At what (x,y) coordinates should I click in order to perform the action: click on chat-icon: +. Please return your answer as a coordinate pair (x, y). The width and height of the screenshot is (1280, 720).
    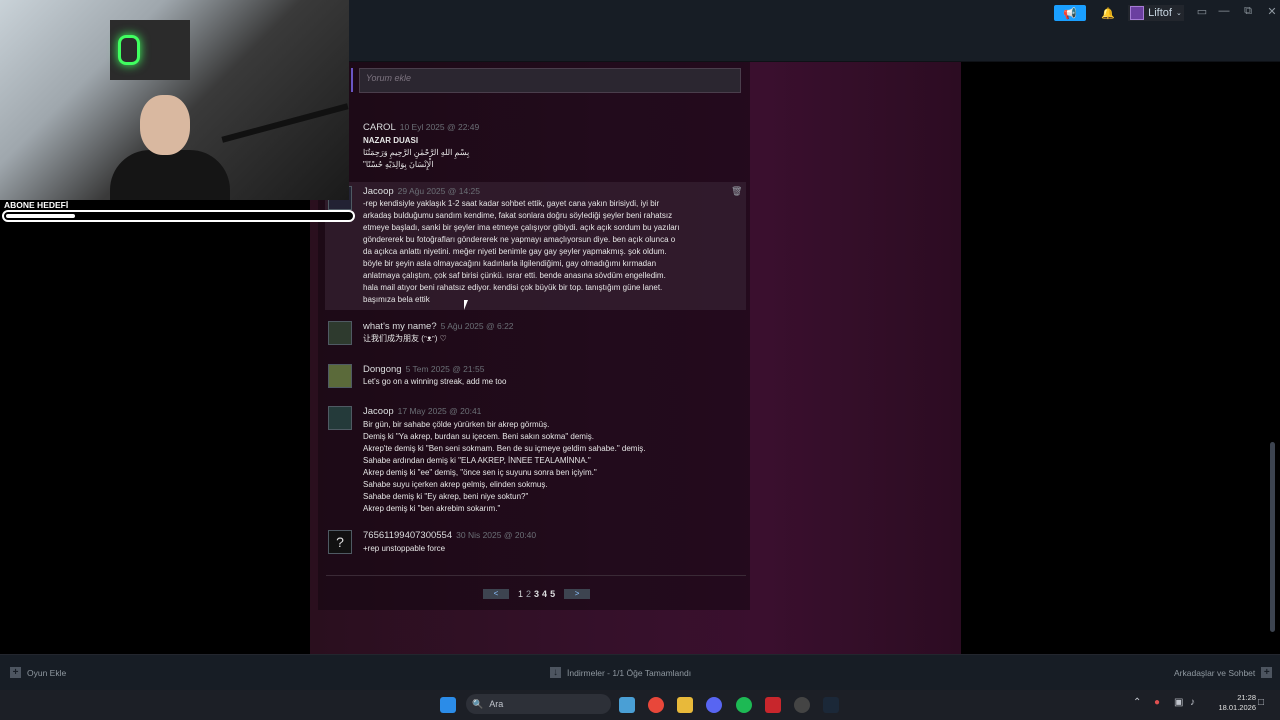
    Looking at the image, I should click on (1267, 672).